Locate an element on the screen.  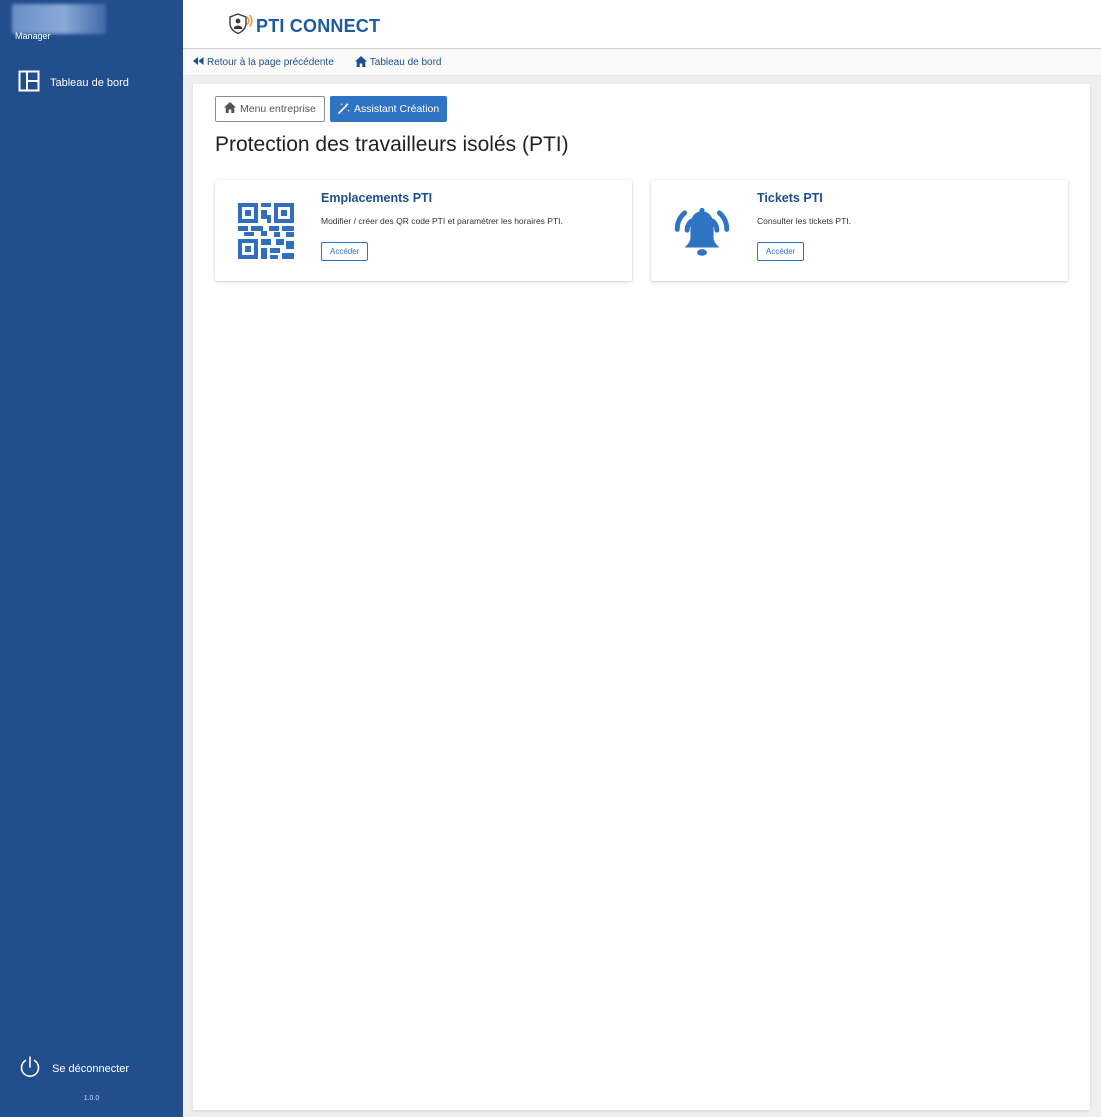
sidebar-item-dashboard: Tableau de bord is located at coordinates (98, 83).